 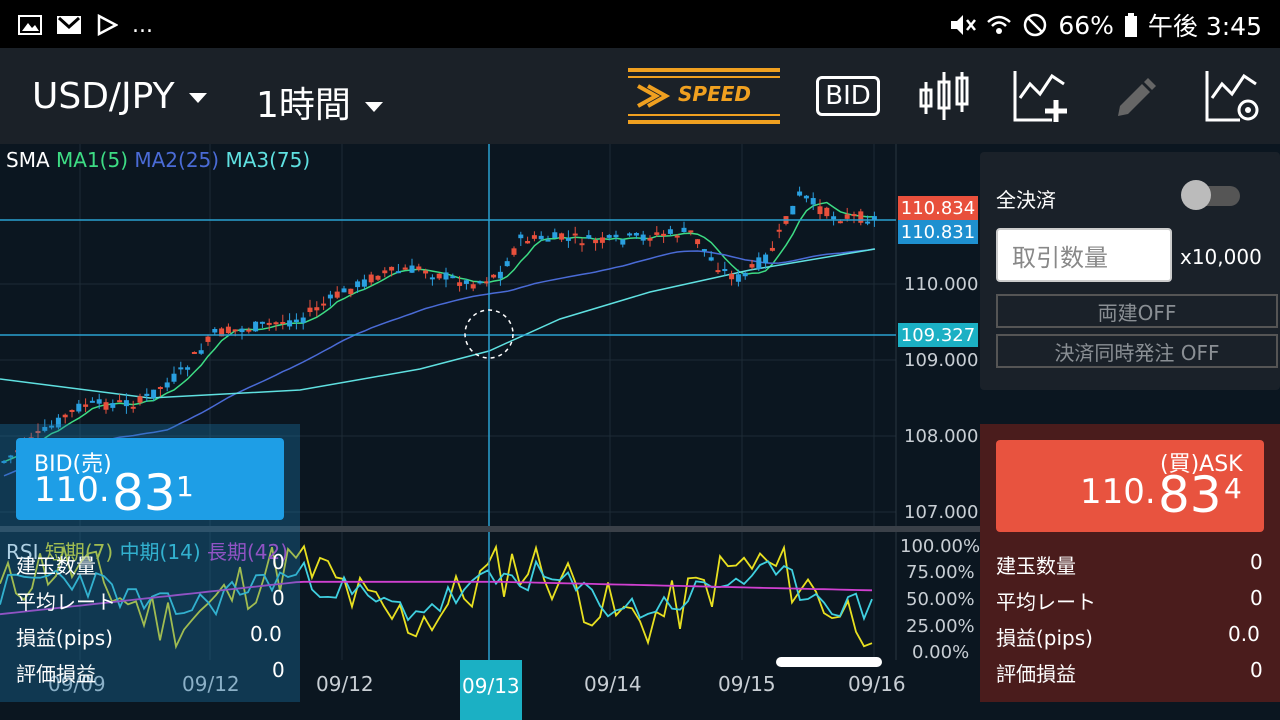 What do you see at coordinates (613, 684) in the screenshot?
I see `date-label: 09/14` at bounding box center [613, 684].